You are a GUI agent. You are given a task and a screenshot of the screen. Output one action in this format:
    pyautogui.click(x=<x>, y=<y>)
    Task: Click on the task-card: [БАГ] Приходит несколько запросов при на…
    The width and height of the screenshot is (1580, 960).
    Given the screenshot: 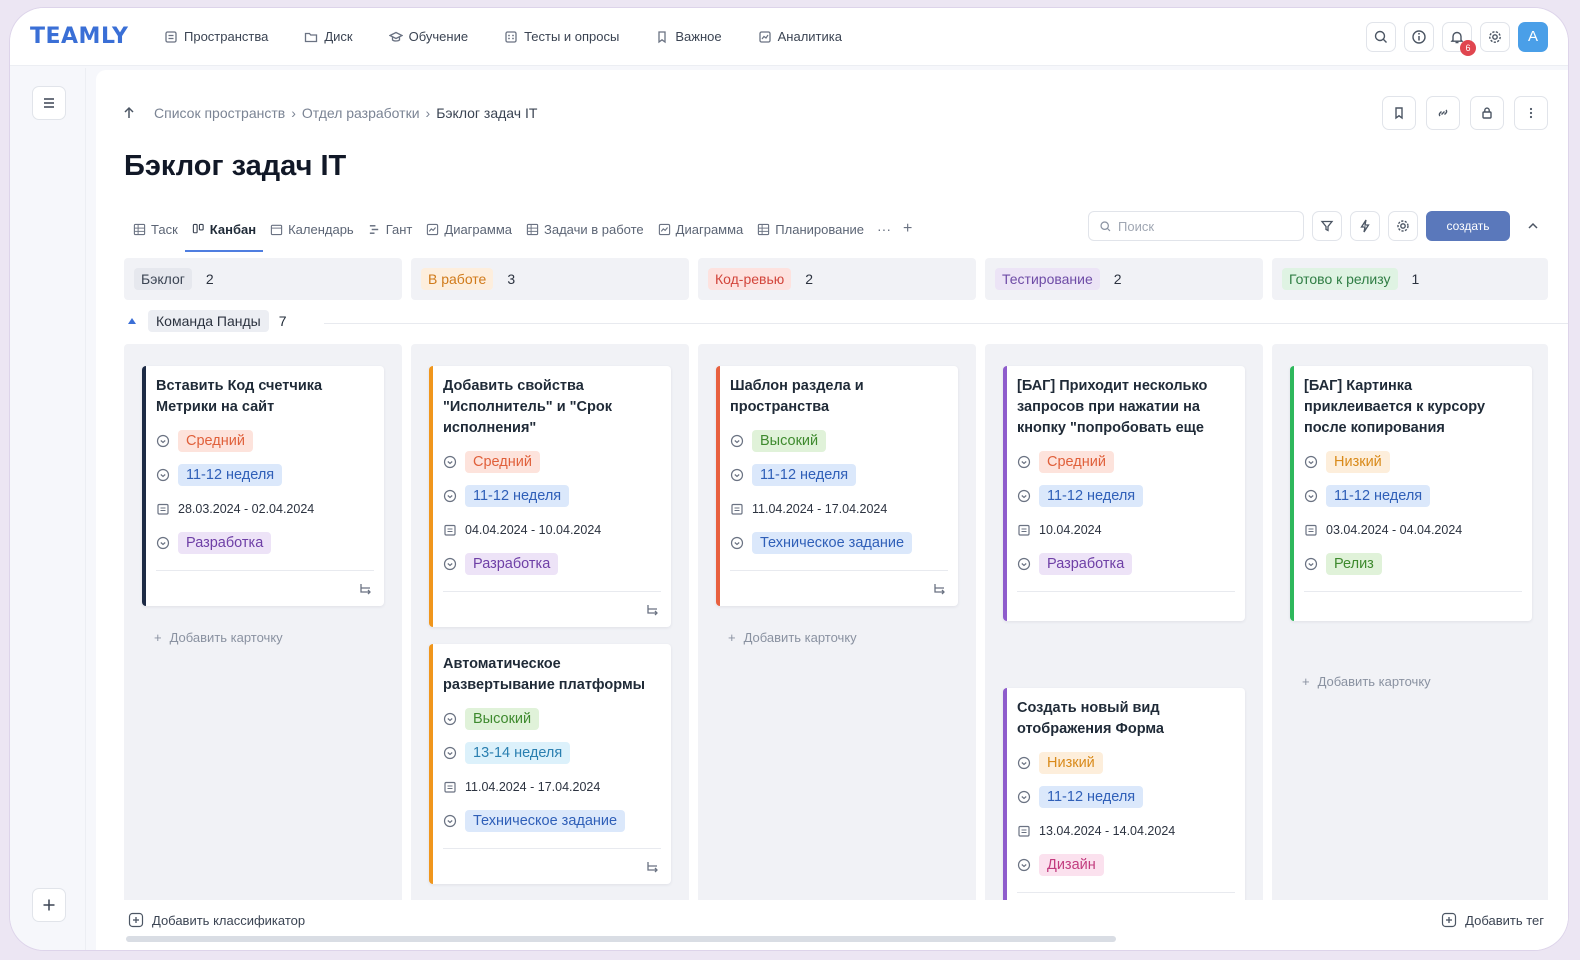 What is the action you would take?
    pyautogui.click(x=1124, y=493)
    